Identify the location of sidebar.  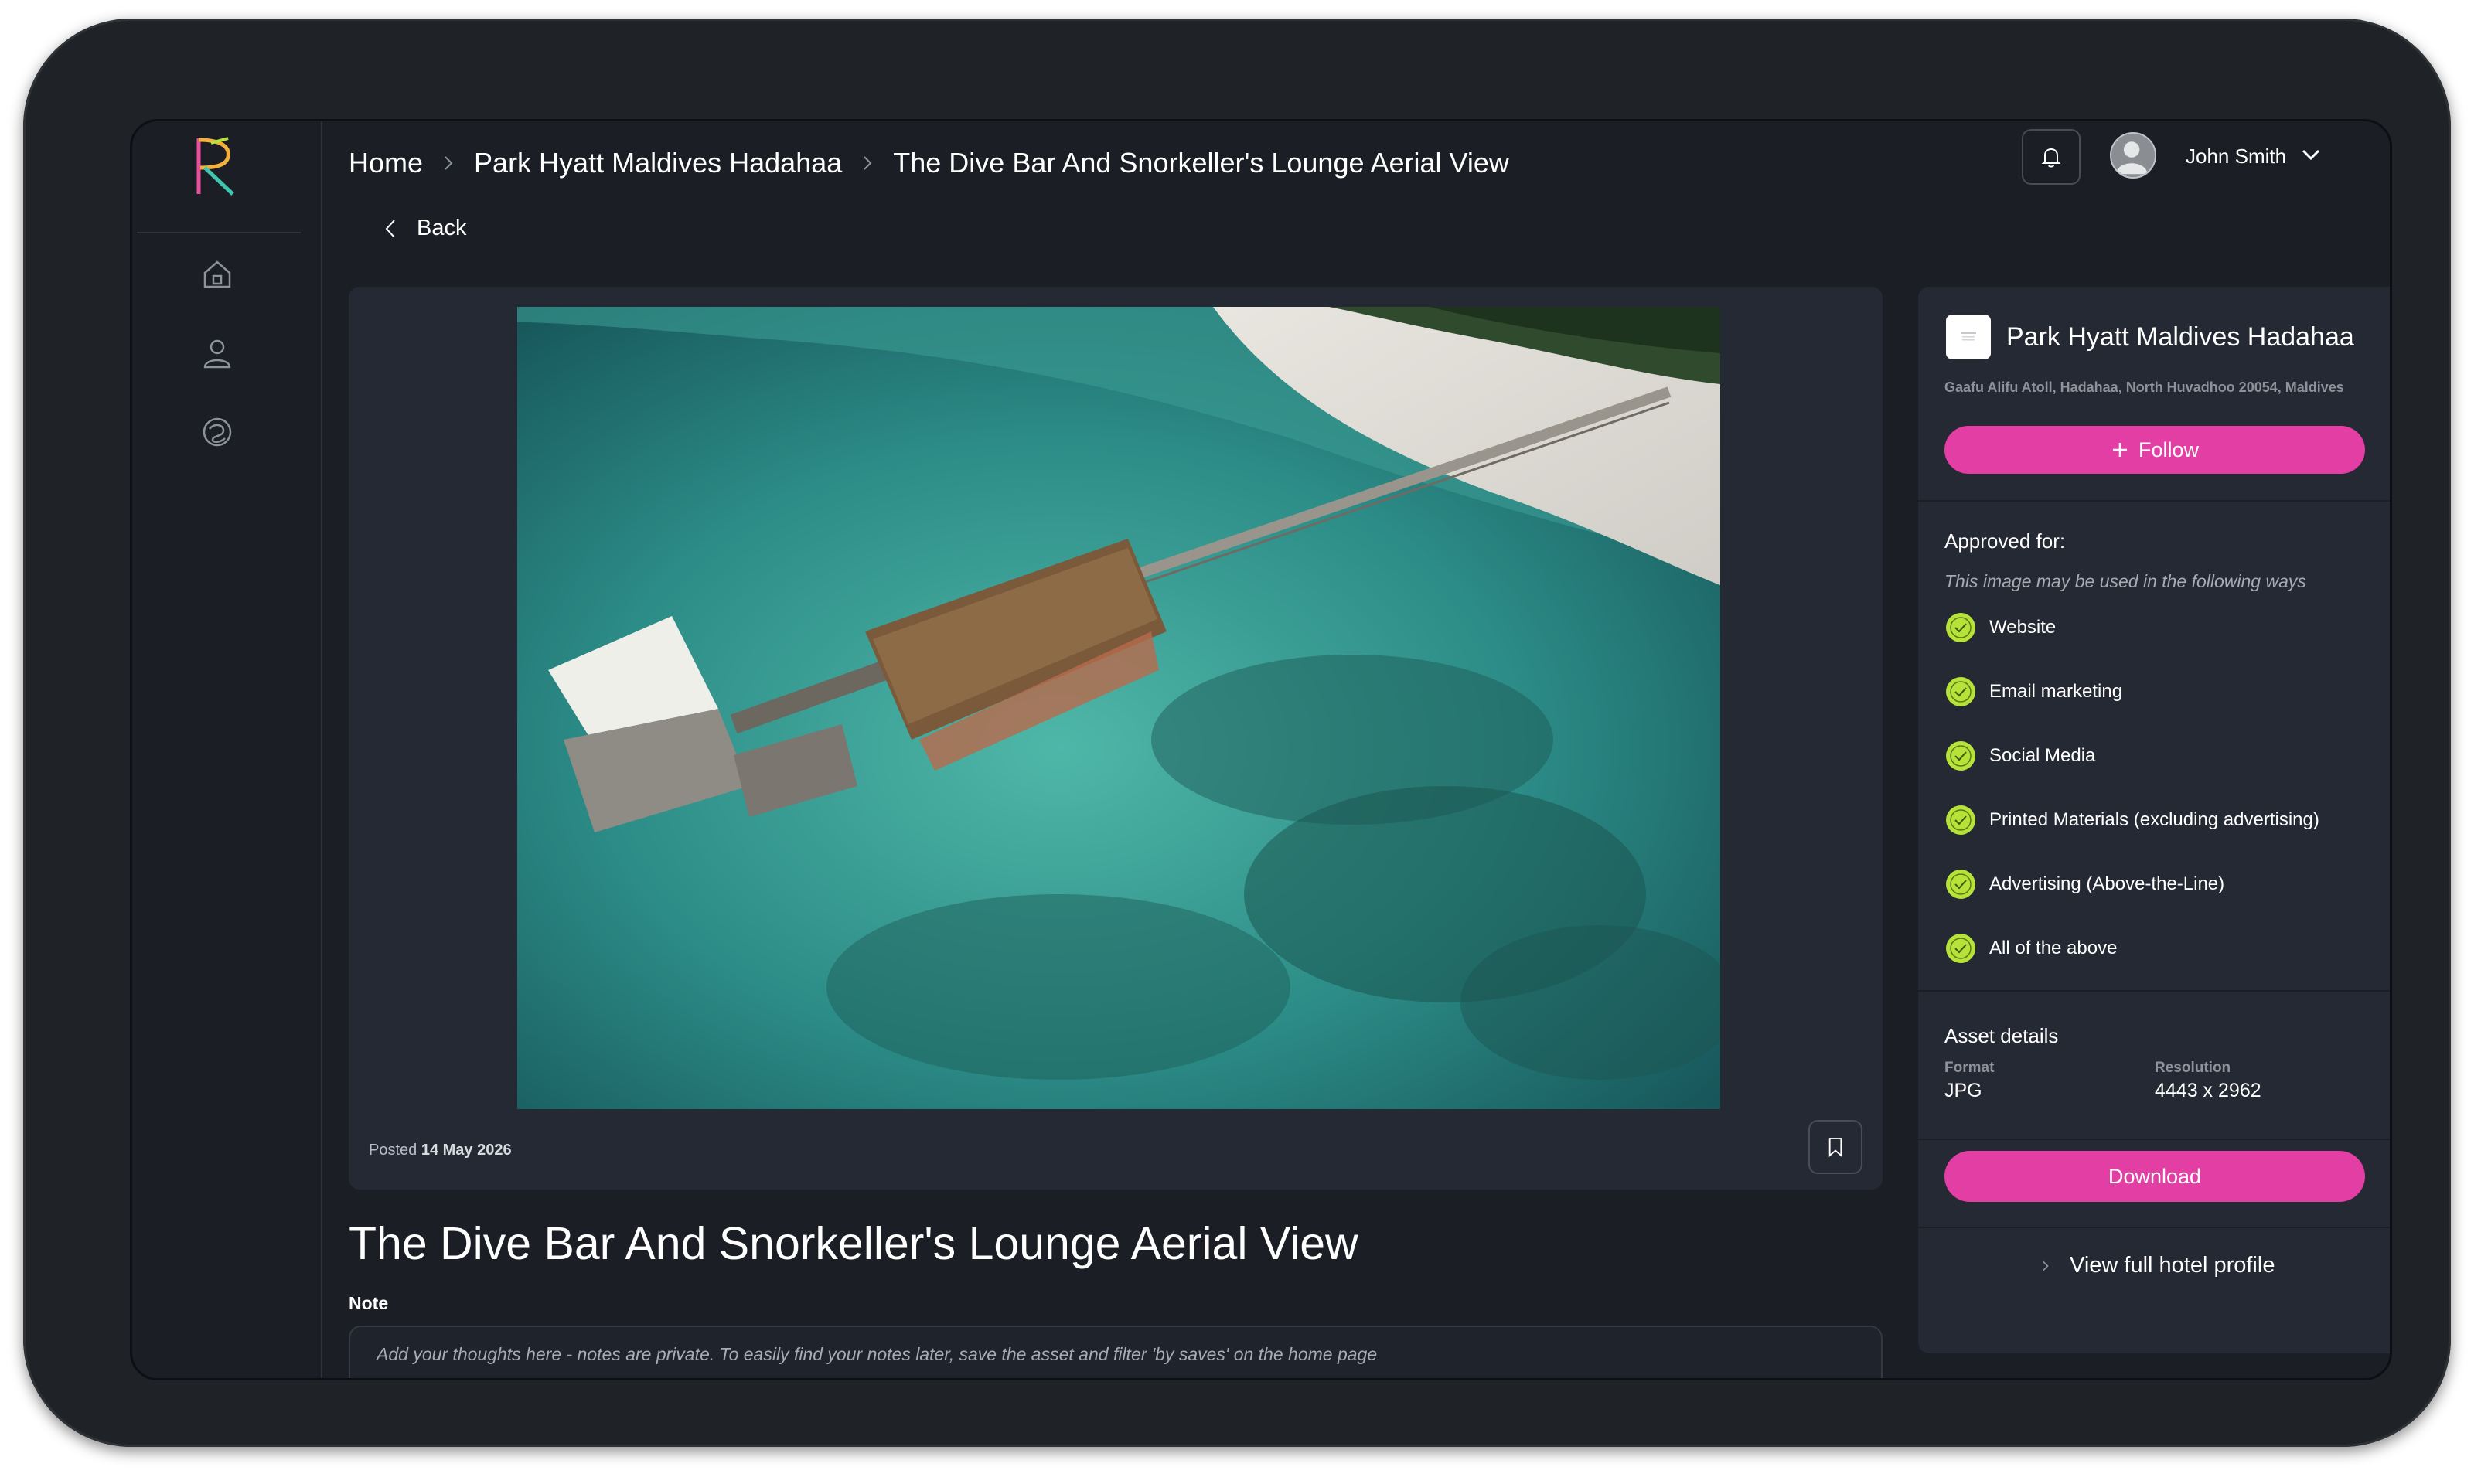
(227, 749).